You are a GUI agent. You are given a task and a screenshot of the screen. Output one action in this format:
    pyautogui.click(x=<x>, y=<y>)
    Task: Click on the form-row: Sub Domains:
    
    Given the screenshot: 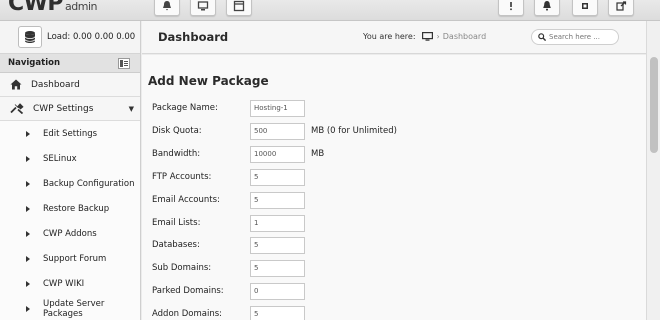 What is the action you would take?
    pyautogui.click(x=228, y=268)
    